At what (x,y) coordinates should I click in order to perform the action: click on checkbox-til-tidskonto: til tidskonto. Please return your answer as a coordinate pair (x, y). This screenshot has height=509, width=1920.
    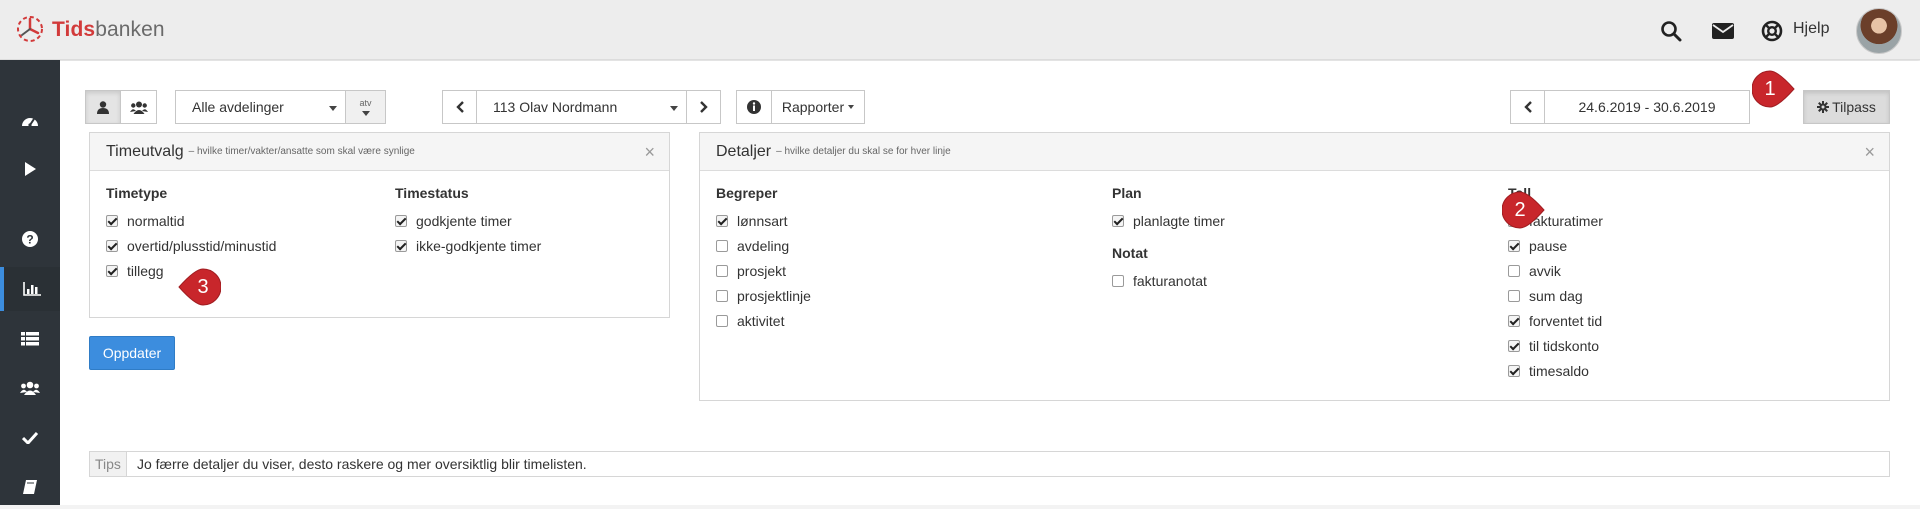
    Looking at the image, I should click on (1553, 346).